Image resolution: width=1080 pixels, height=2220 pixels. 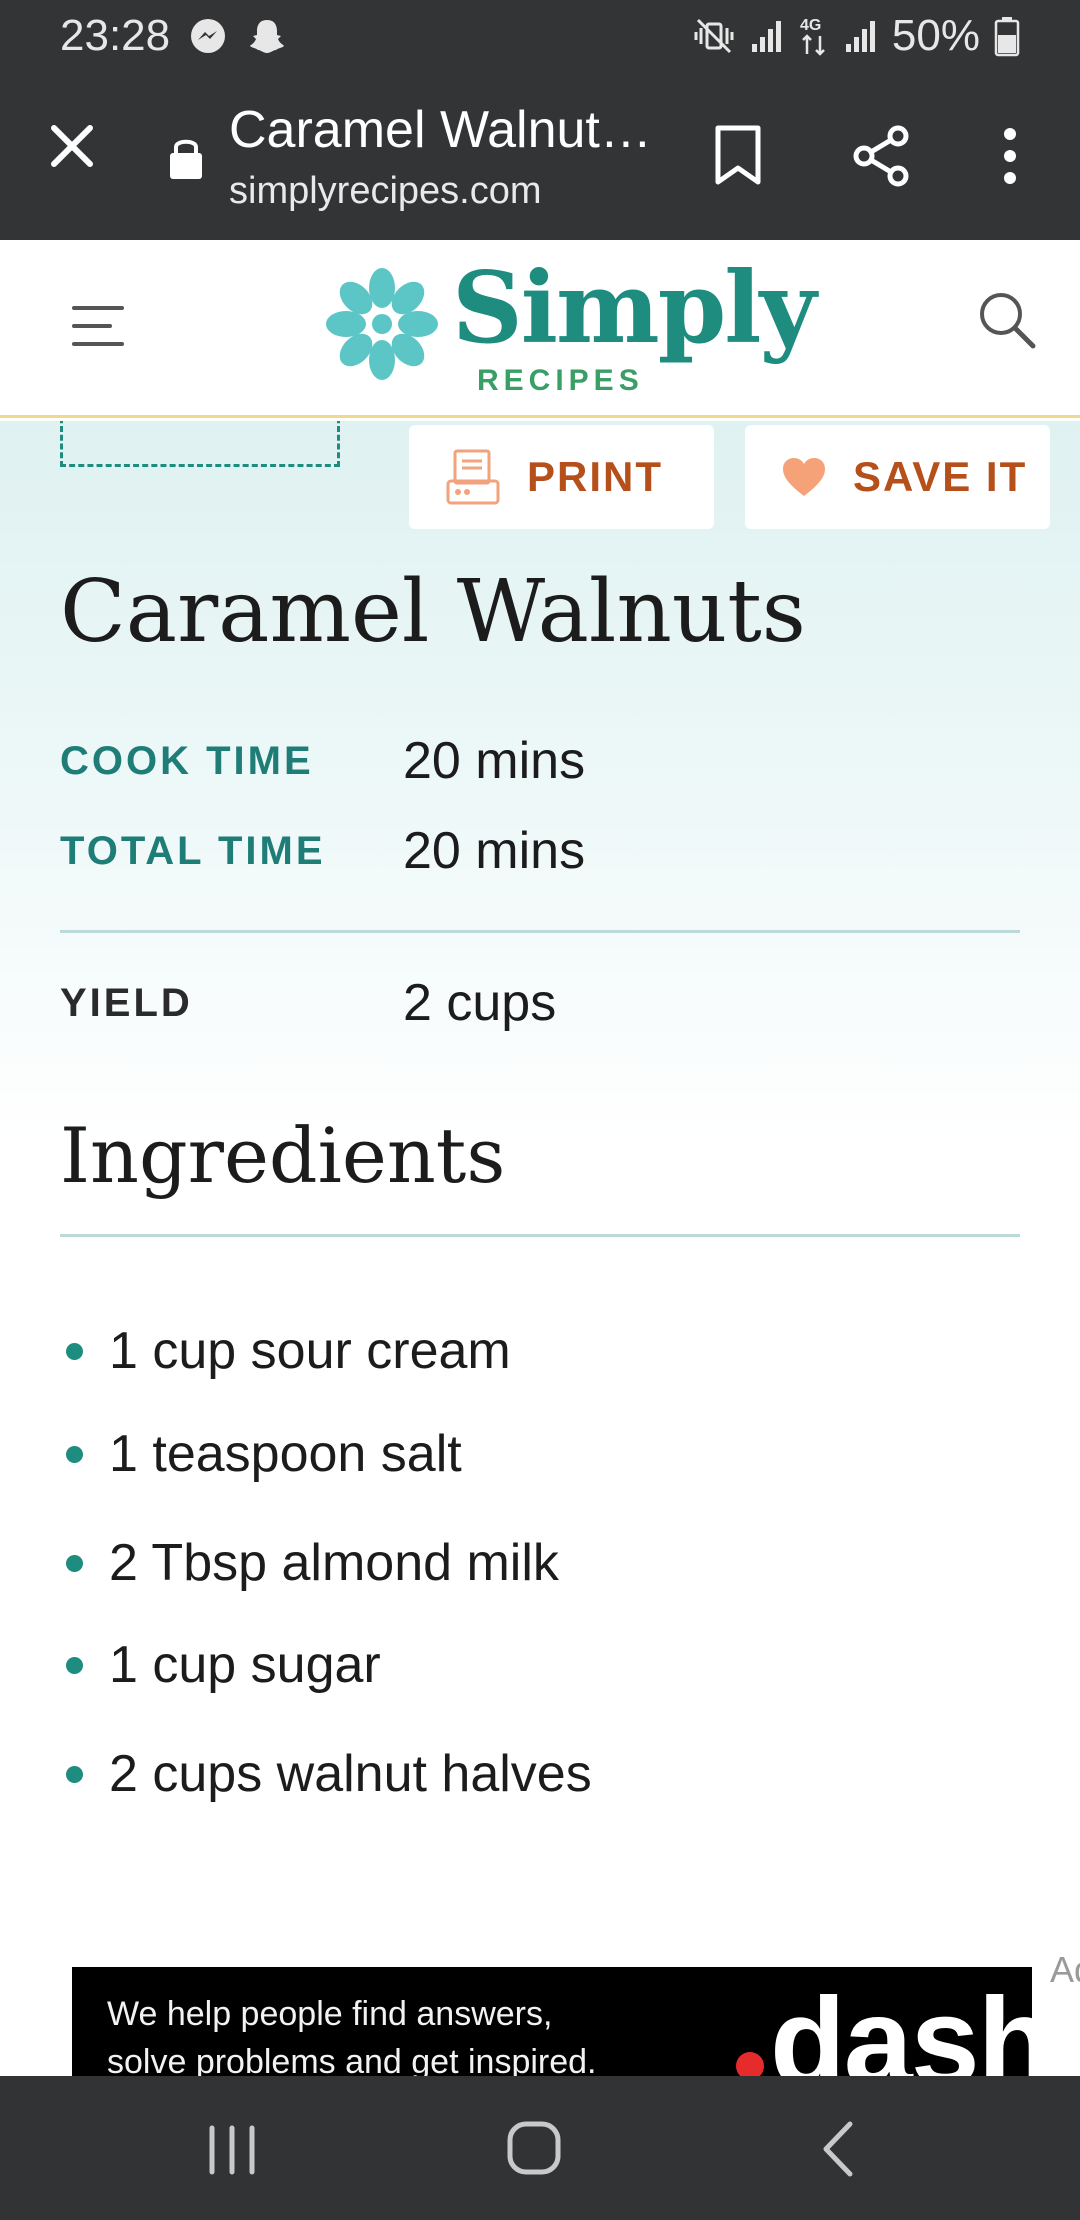 I want to click on system-nav-bar, so click(x=540, y=2148).